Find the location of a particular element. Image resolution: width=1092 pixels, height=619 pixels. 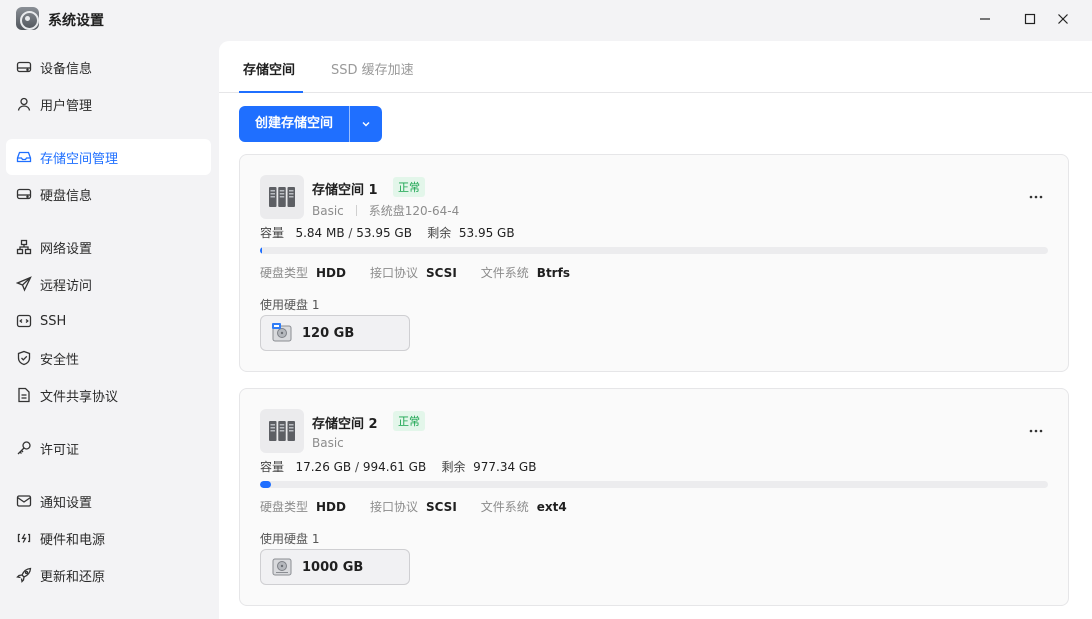

device-icon is located at coordinates (24, 67).